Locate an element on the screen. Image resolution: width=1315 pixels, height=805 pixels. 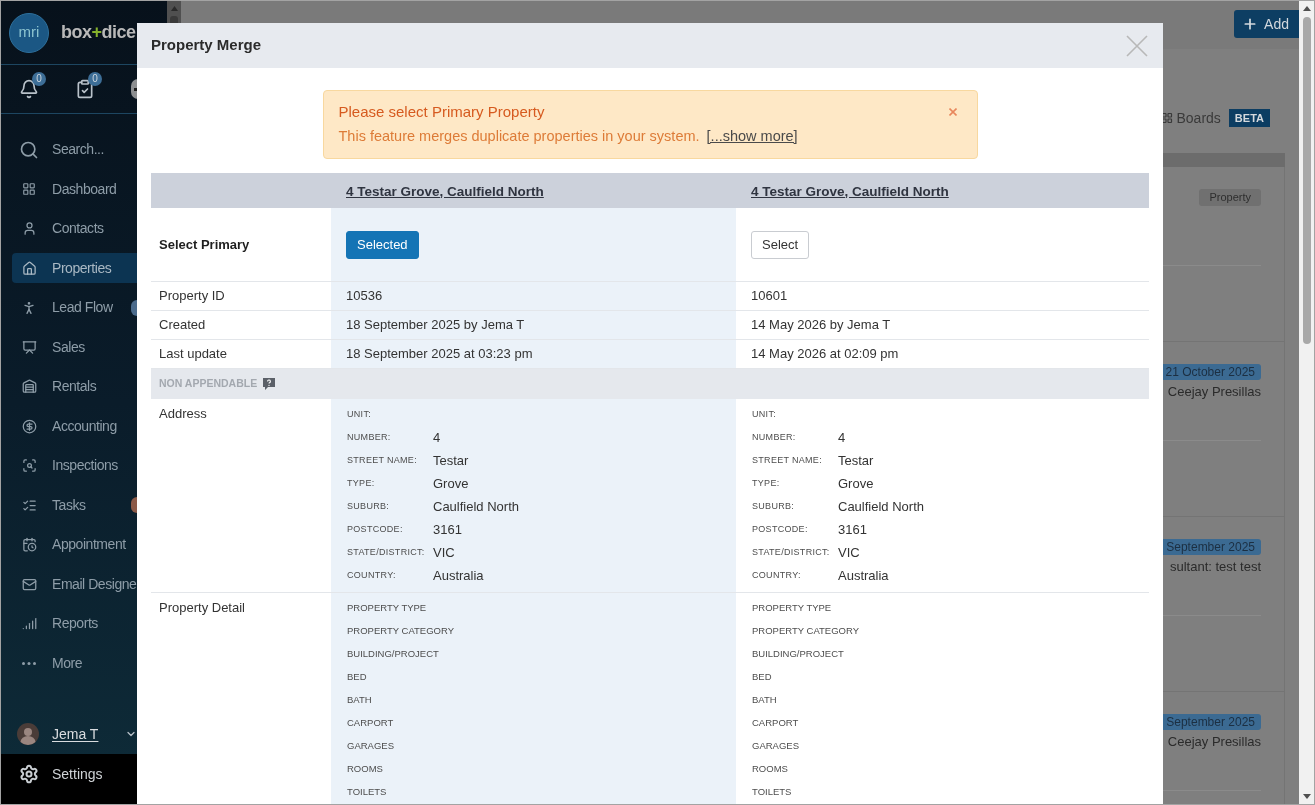
field-value: Australia is located at coordinates (863, 575).